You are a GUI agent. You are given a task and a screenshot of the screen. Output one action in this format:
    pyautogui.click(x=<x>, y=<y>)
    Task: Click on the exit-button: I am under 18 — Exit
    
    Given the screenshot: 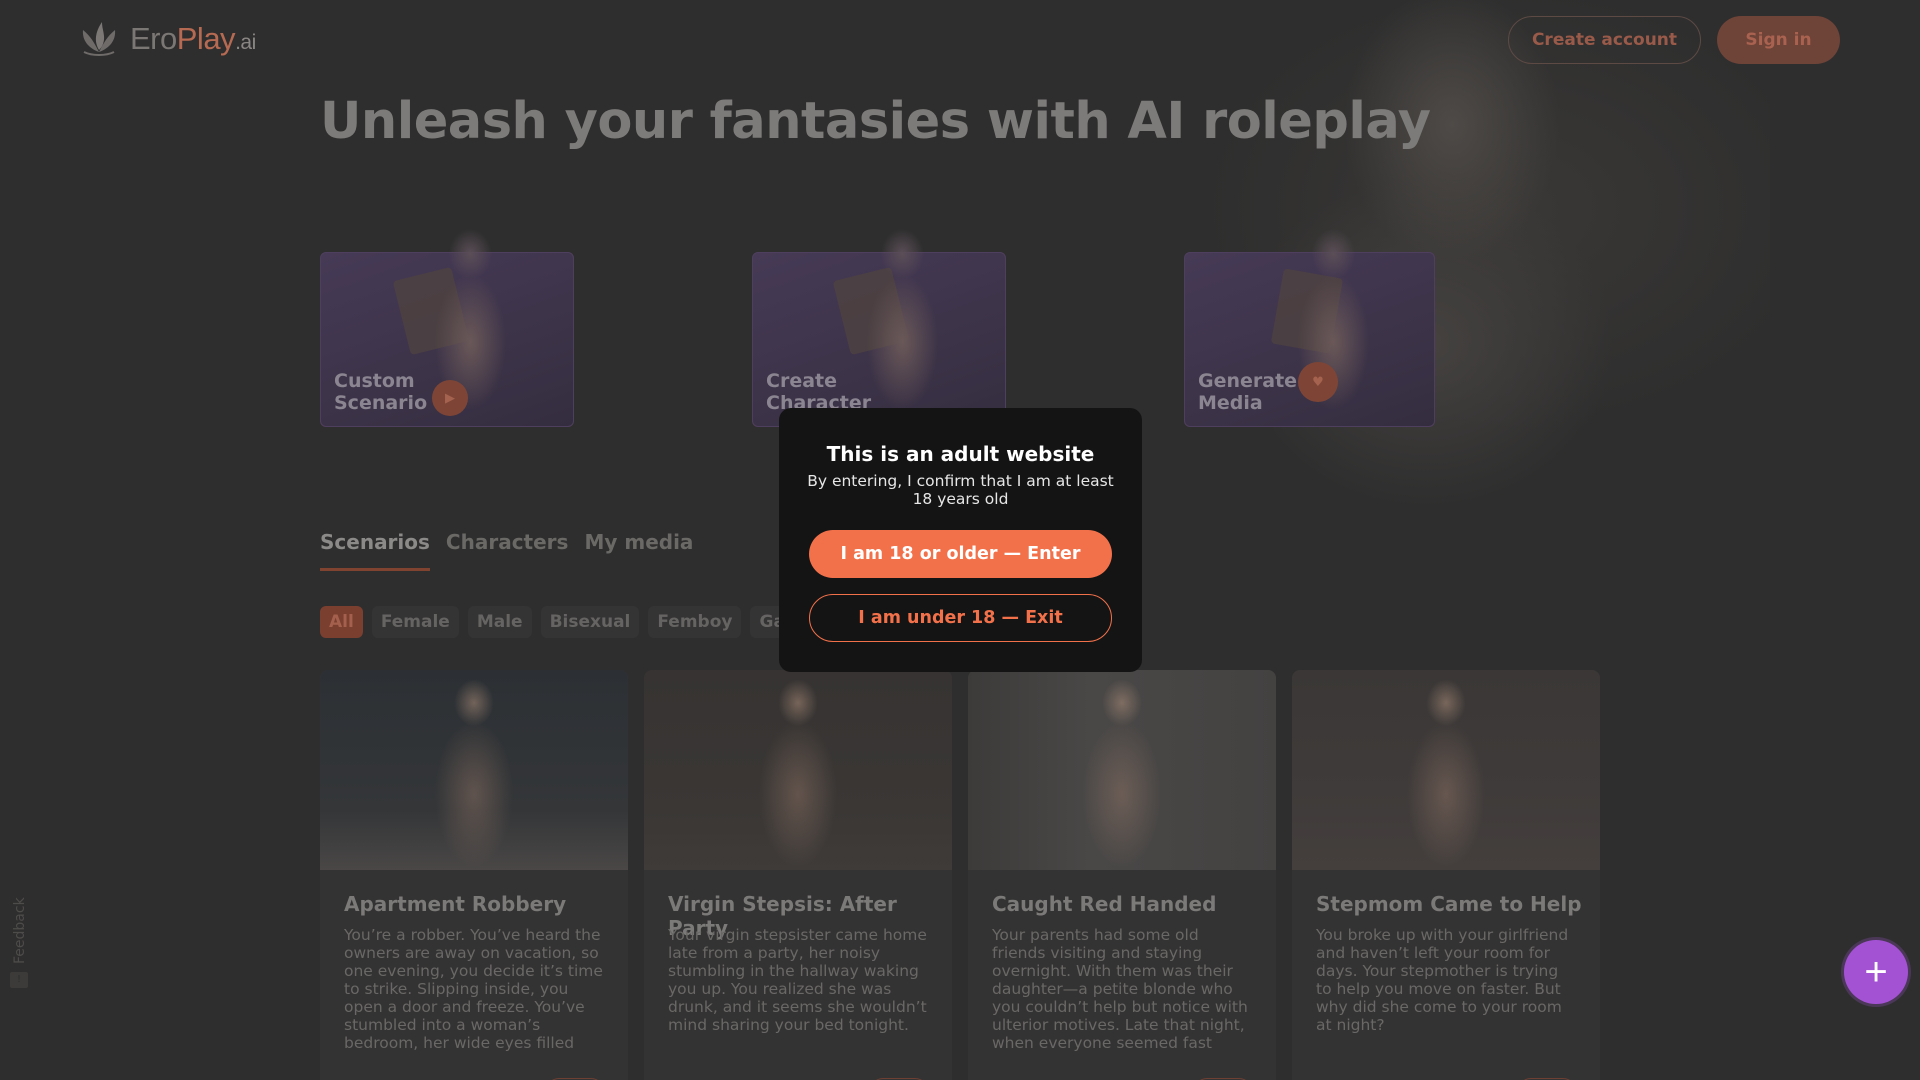 What is the action you would take?
    pyautogui.click(x=960, y=618)
    